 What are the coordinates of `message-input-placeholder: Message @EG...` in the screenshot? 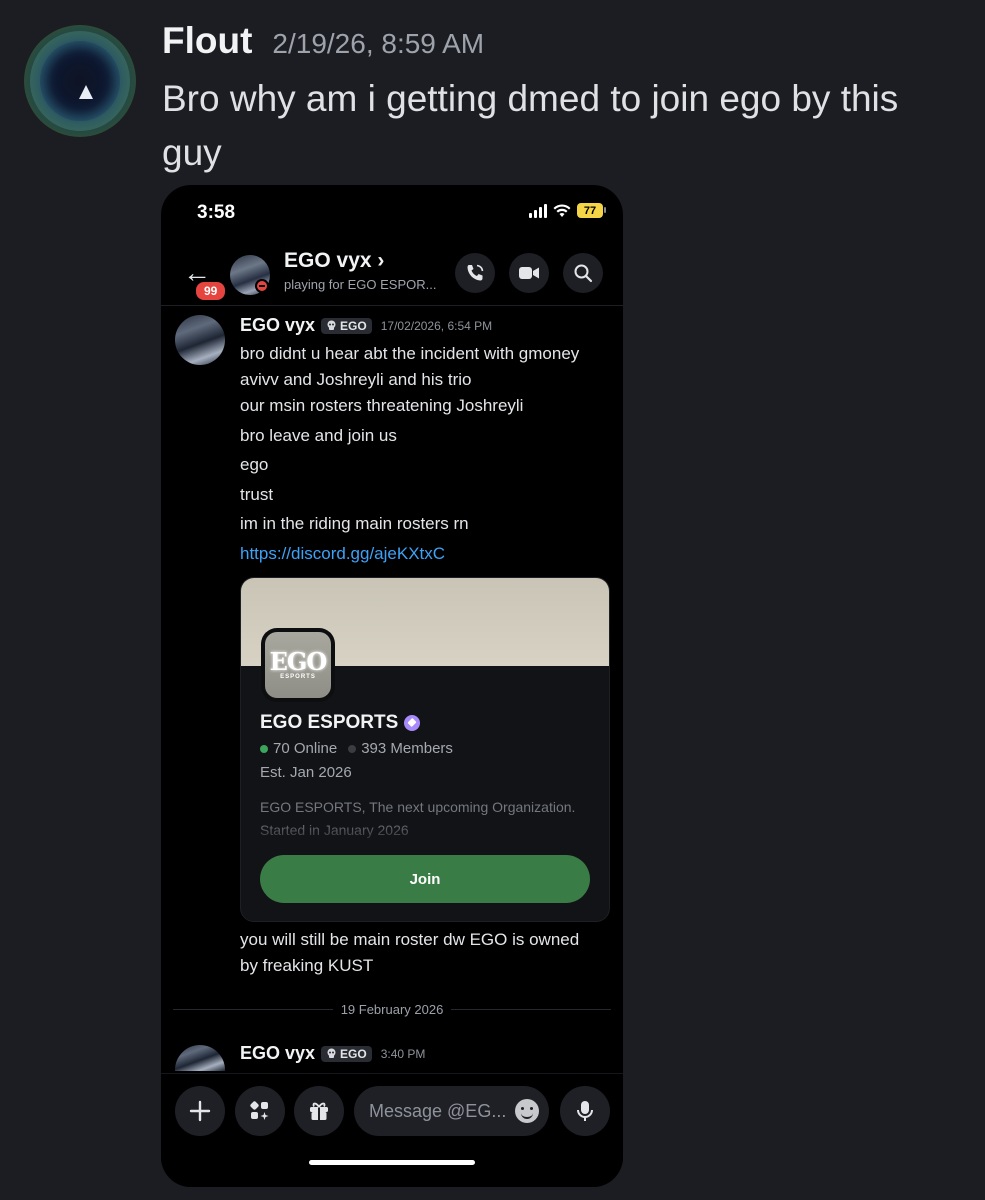 It's located at (438, 1110).